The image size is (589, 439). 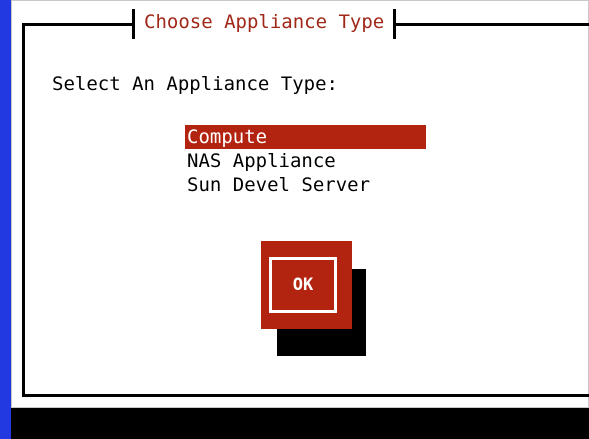 I want to click on dialog-title: Choose Appliance Type, so click(x=264, y=22).